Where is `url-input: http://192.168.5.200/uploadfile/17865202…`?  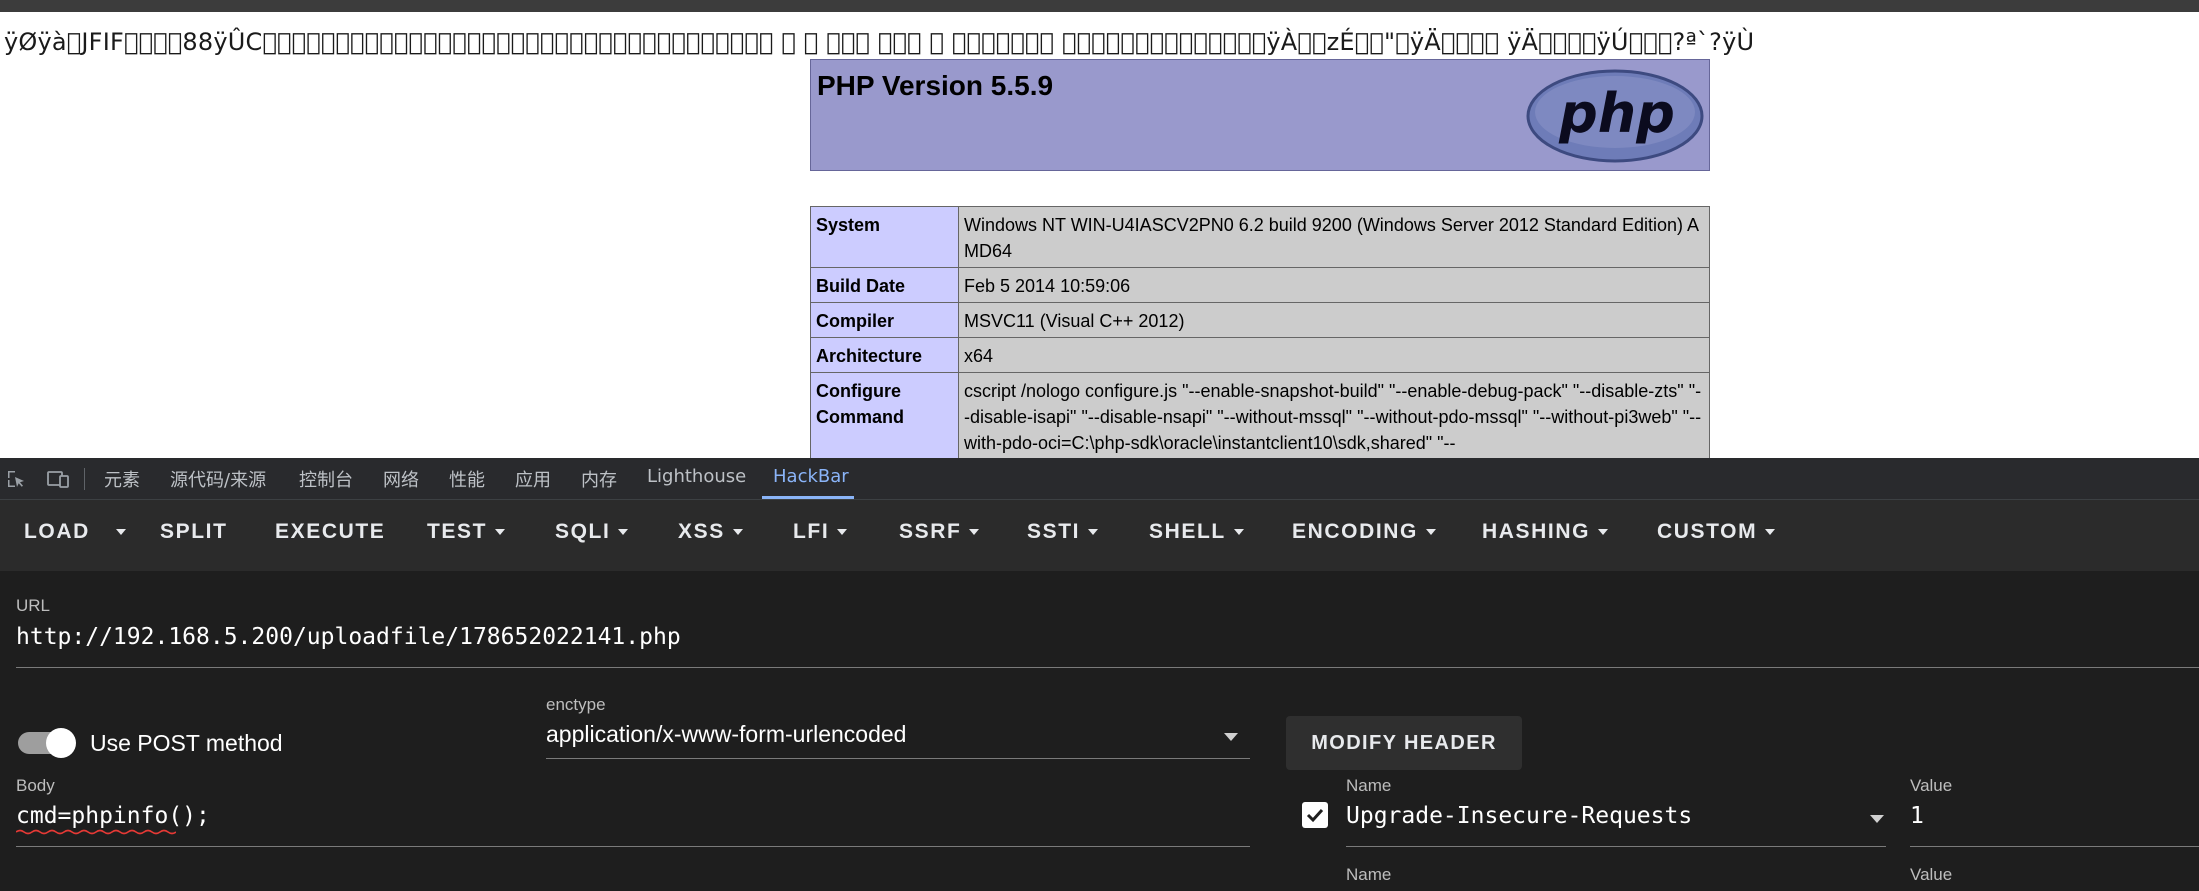
url-input: http://192.168.5.200/uploadfile/17865202… is located at coordinates (348, 637).